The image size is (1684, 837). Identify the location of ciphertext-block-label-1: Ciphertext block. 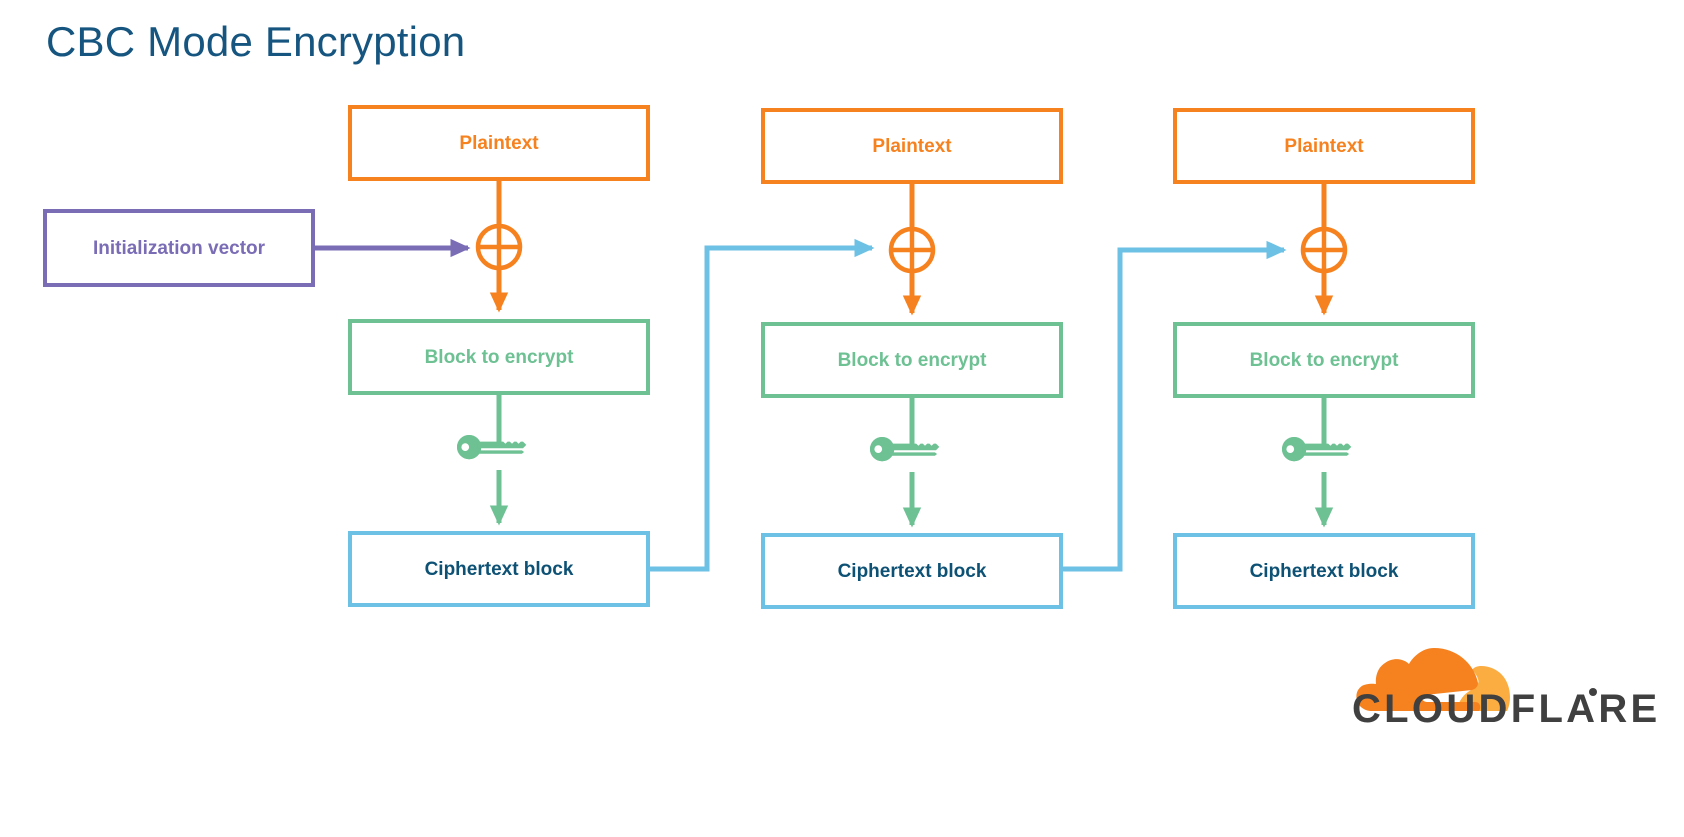
(499, 569).